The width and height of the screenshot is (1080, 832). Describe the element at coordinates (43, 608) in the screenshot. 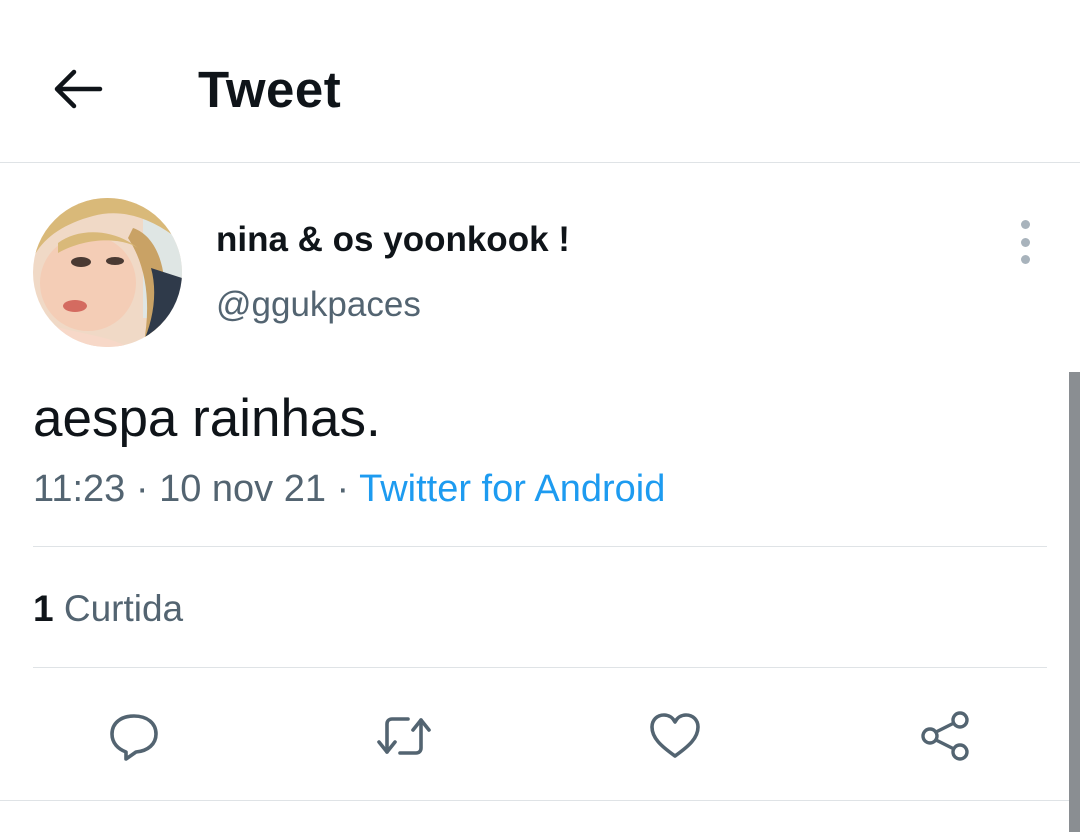

I see `likes-count: 1` at that location.